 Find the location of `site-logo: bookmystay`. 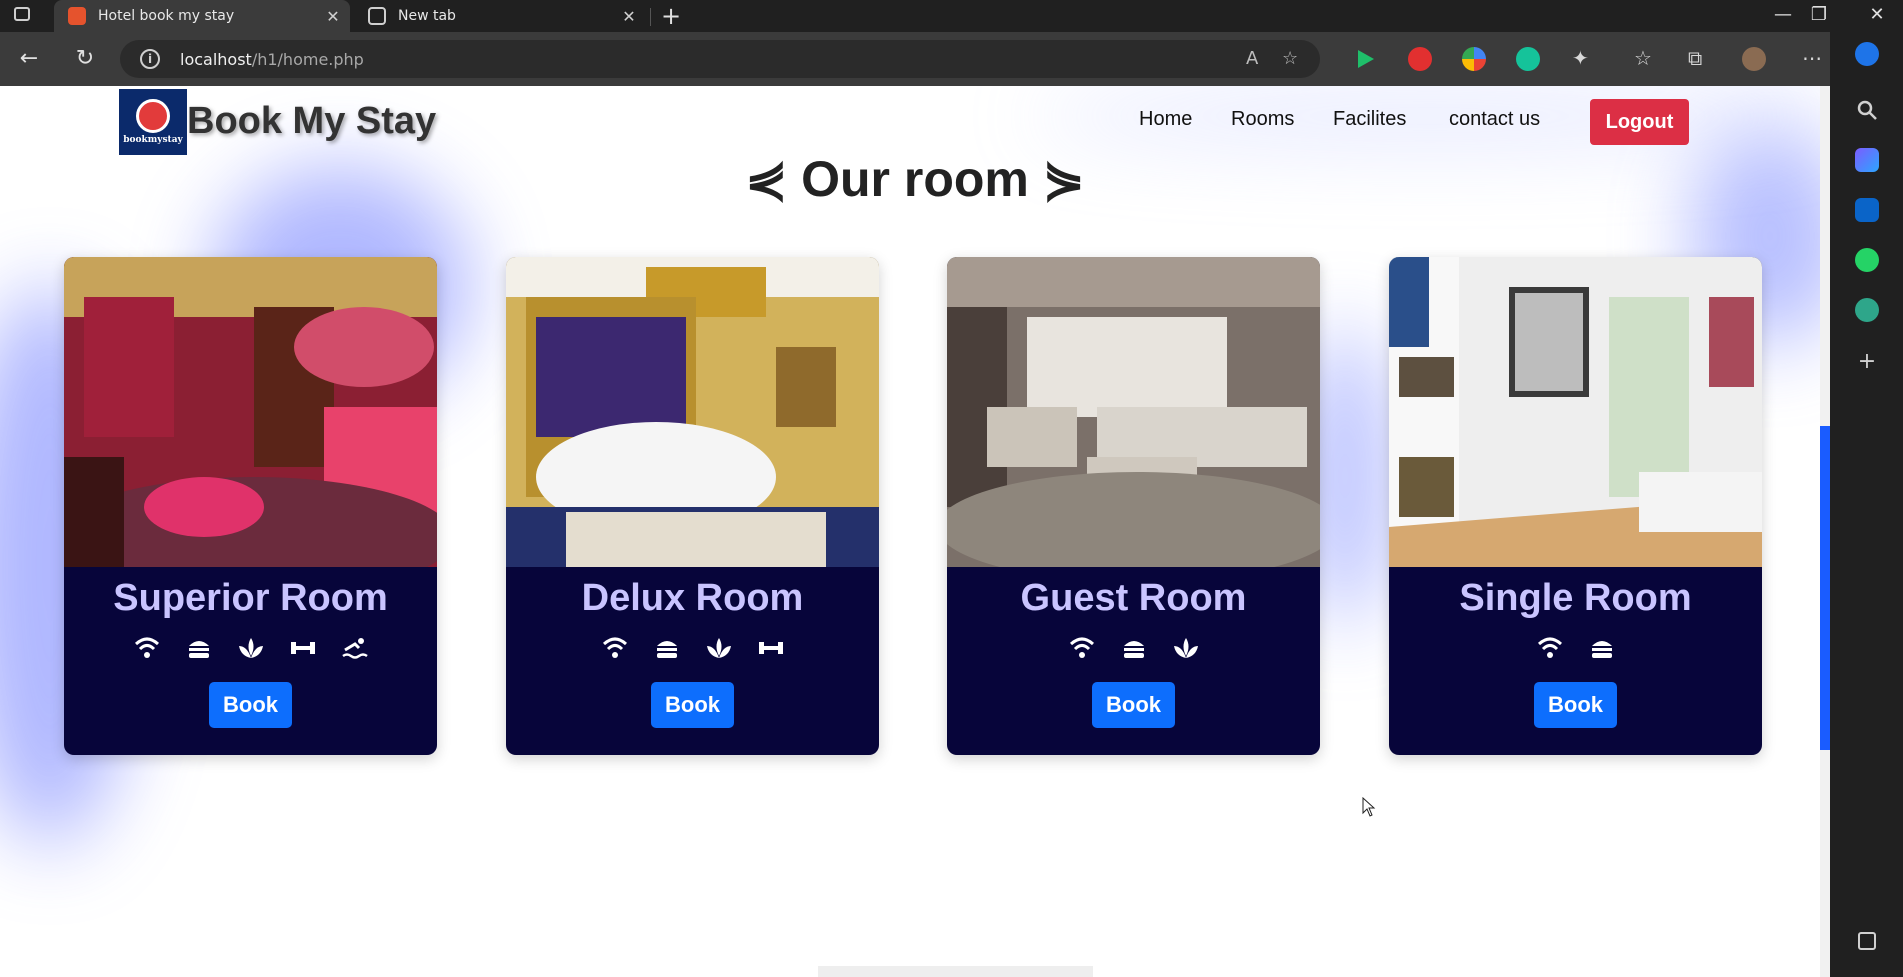

site-logo: bookmystay is located at coordinates (153, 122).